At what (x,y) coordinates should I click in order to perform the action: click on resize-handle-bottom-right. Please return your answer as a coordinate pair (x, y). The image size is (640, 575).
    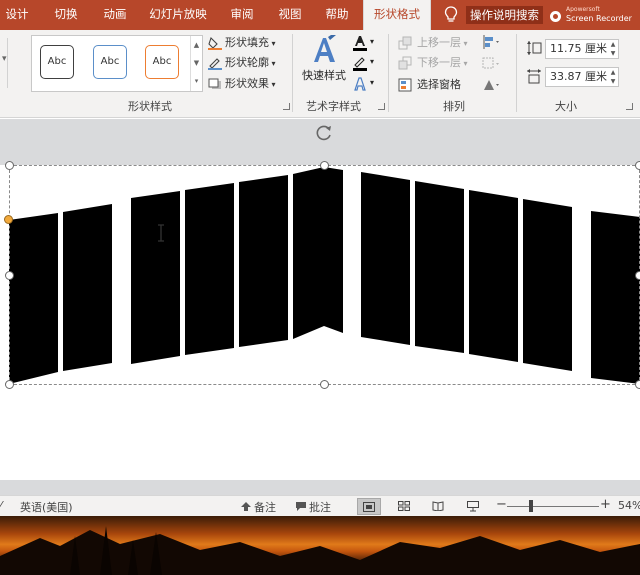
    Looking at the image, I should click on (637, 384).